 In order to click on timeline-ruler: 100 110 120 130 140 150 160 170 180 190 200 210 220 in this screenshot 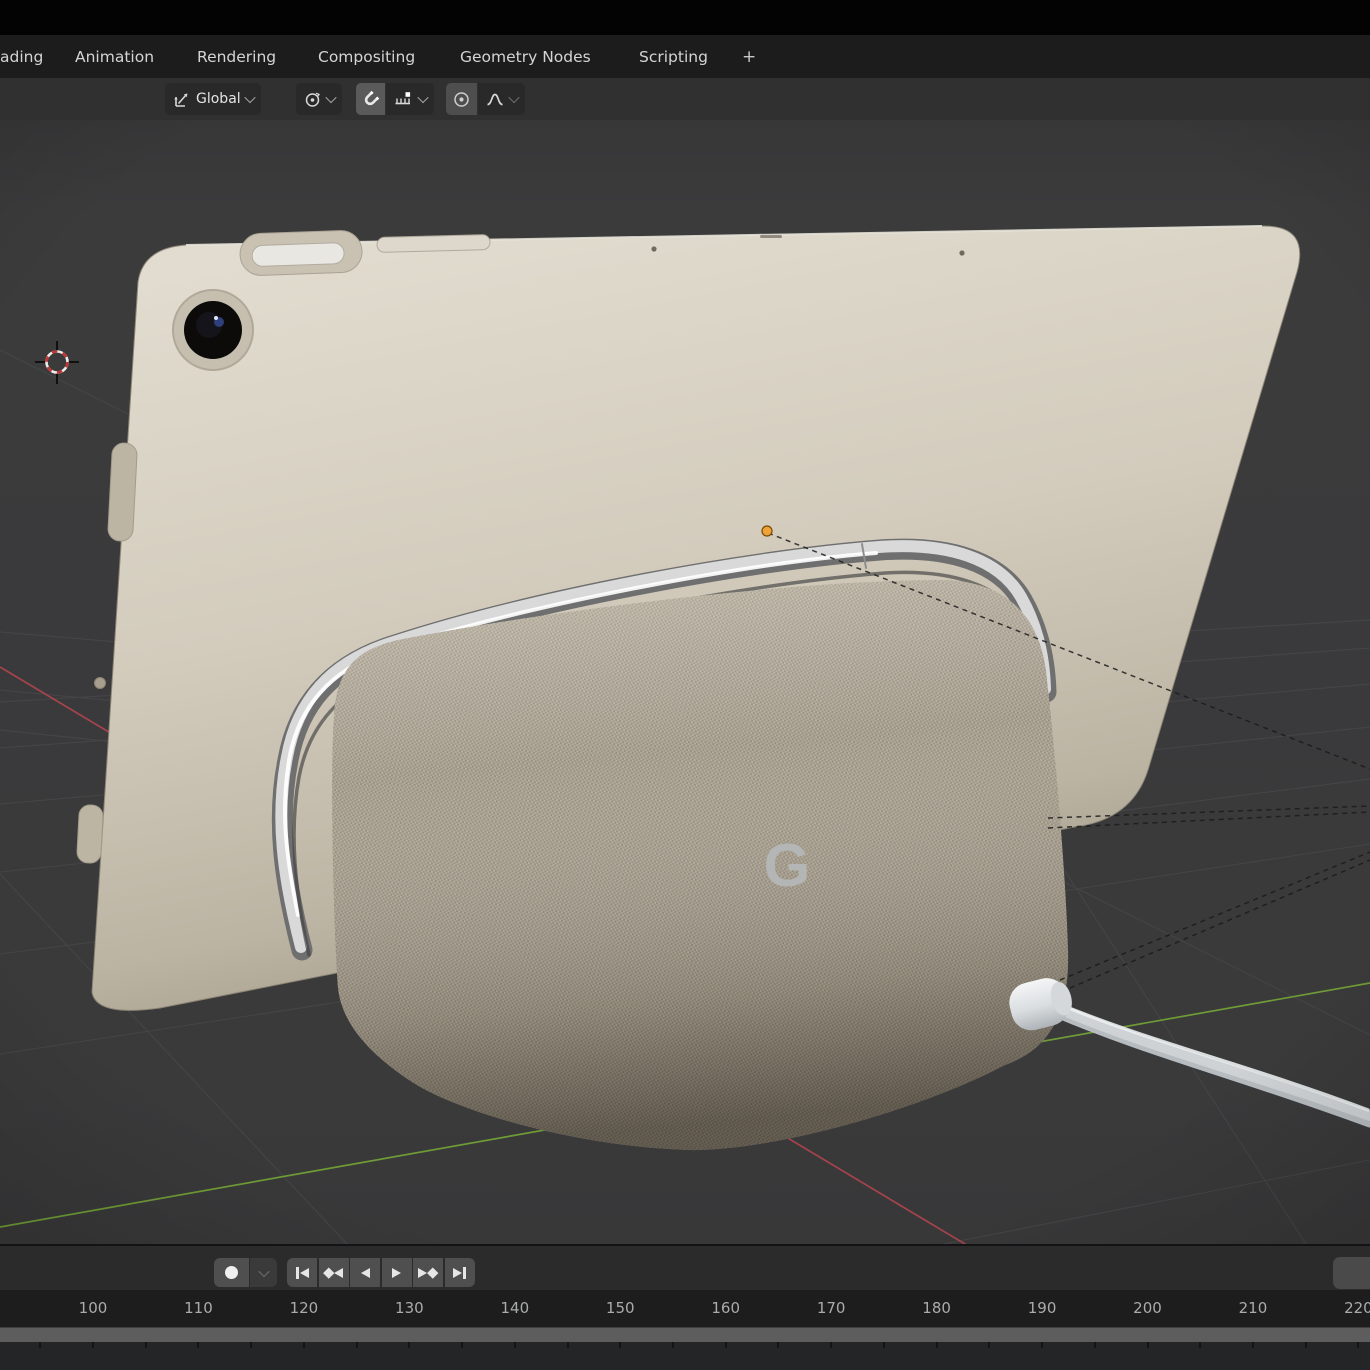, I will do `click(685, 1308)`.